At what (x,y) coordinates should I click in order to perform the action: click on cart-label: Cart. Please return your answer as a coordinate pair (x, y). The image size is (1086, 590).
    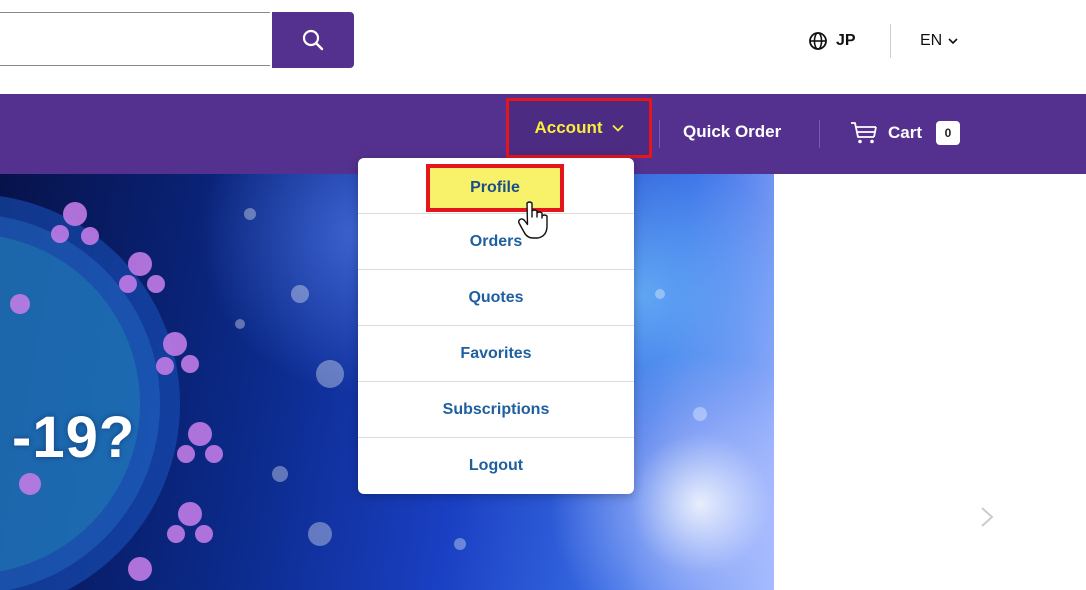
    Looking at the image, I should click on (905, 132).